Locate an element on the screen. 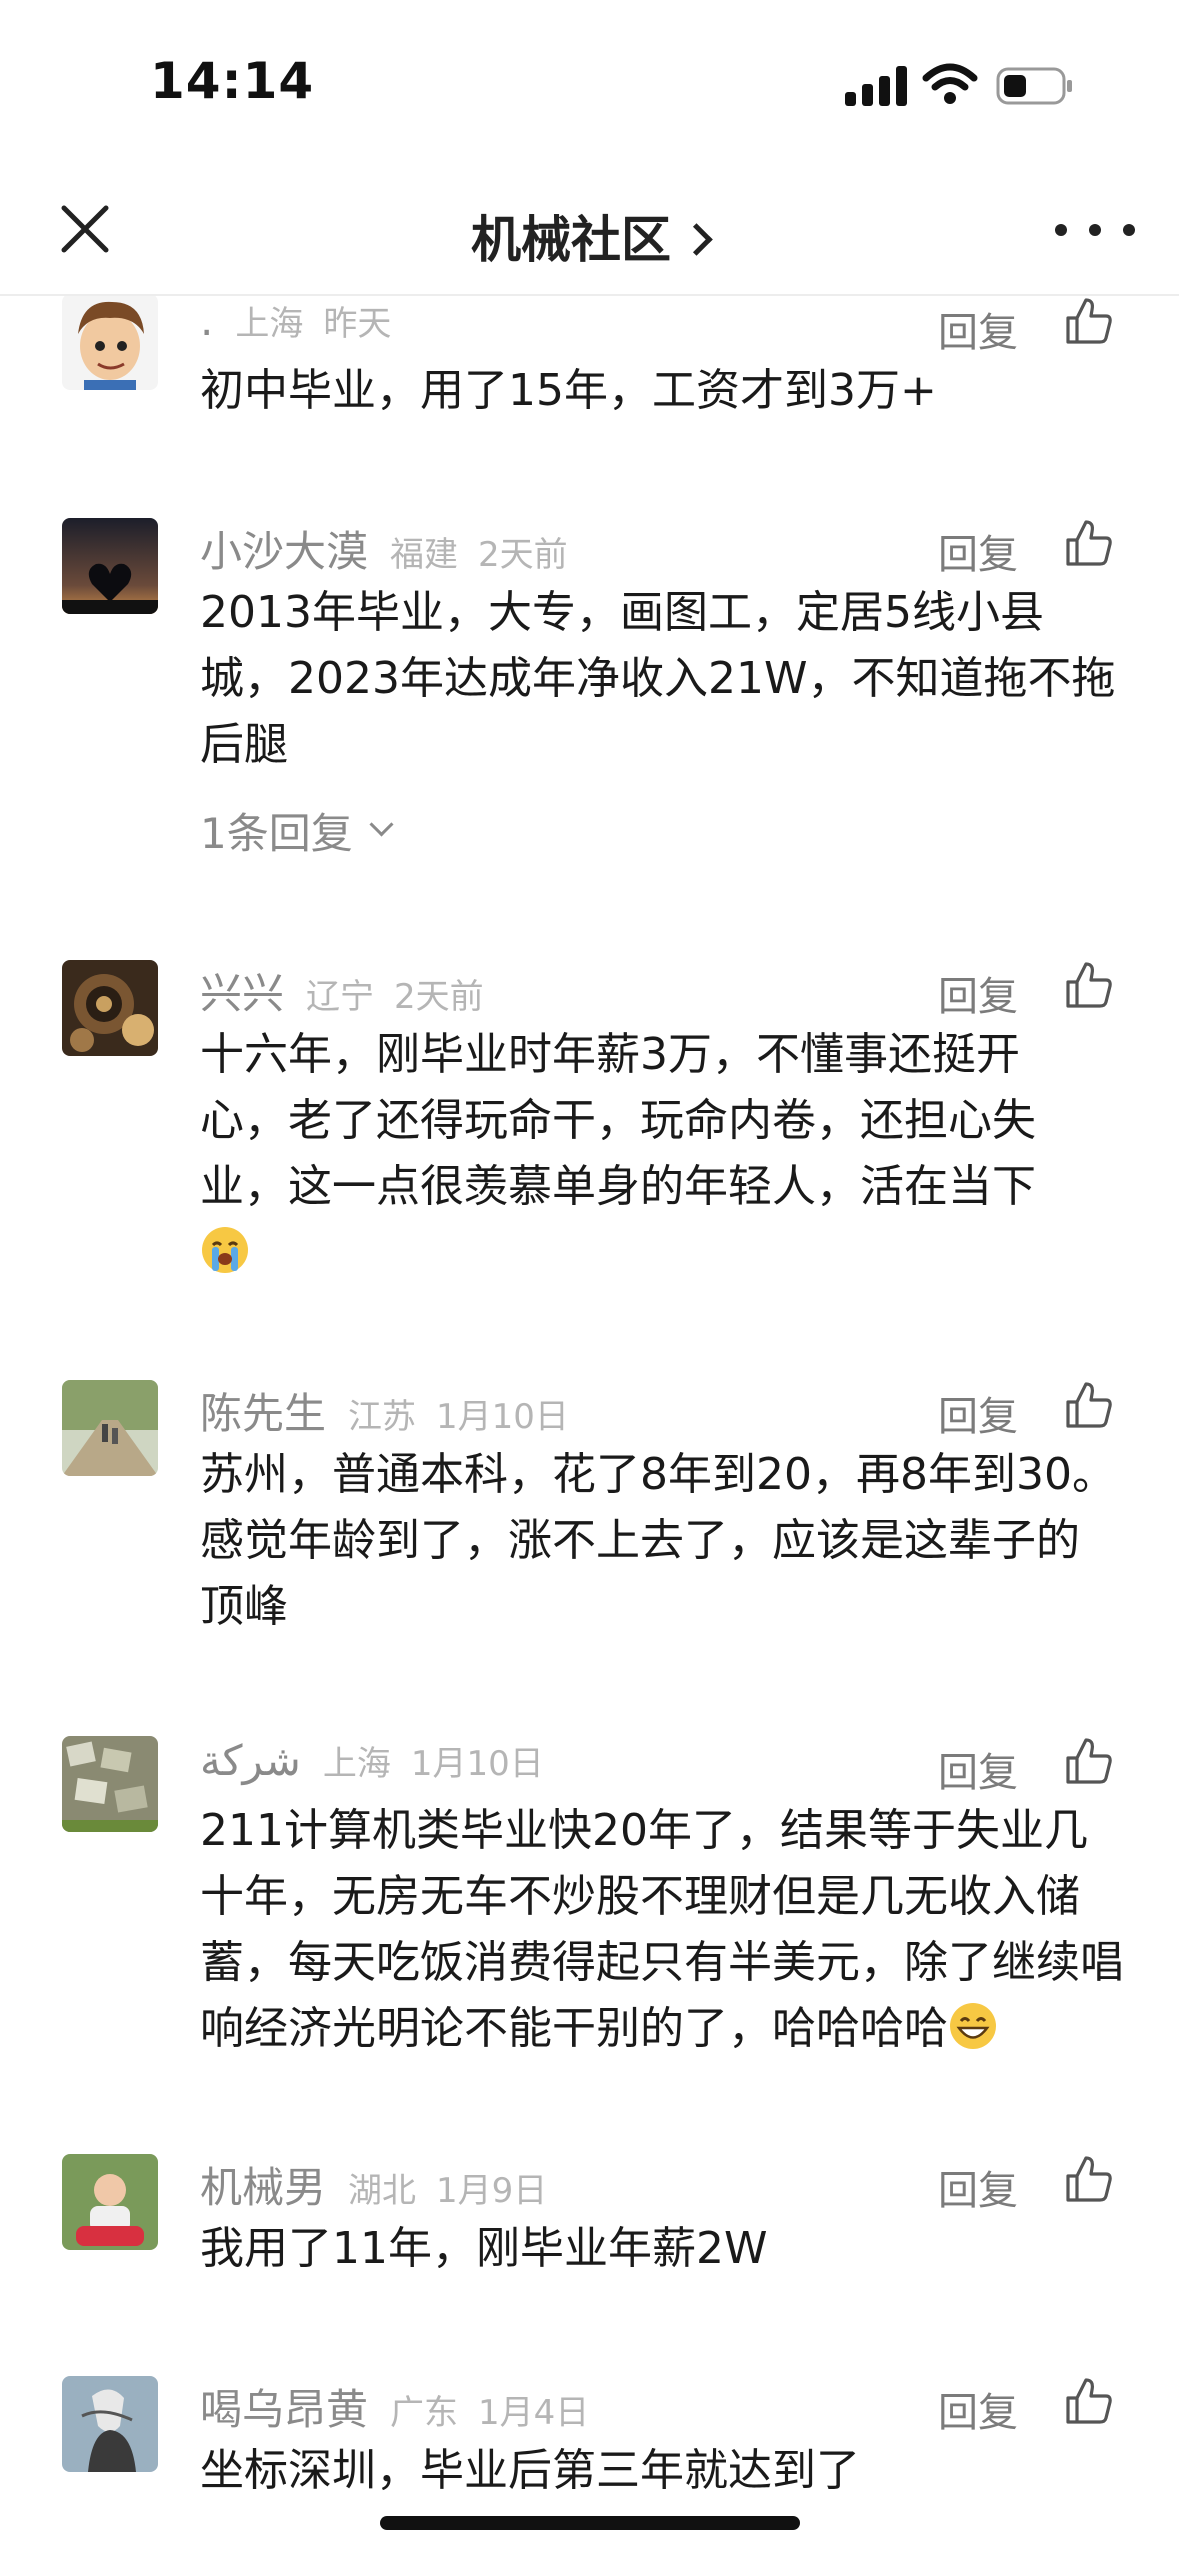  comment-meta: 喝乌昂黄 广东 1月4日 is located at coordinates (404, 2405).